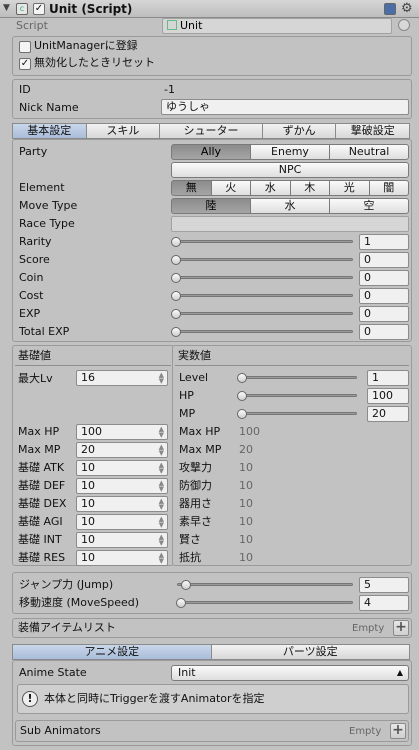 This screenshot has height=750, width=419. What do you see at coordinates (176, 314) in the screenshot?
I see `stat-exp-slider-handle` at bounding box center [176, 314].